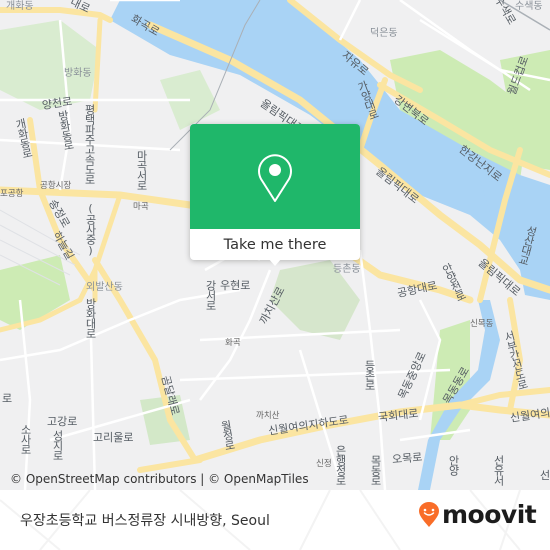  I want to click on moovit-logo: moovit, so click(477, 514).